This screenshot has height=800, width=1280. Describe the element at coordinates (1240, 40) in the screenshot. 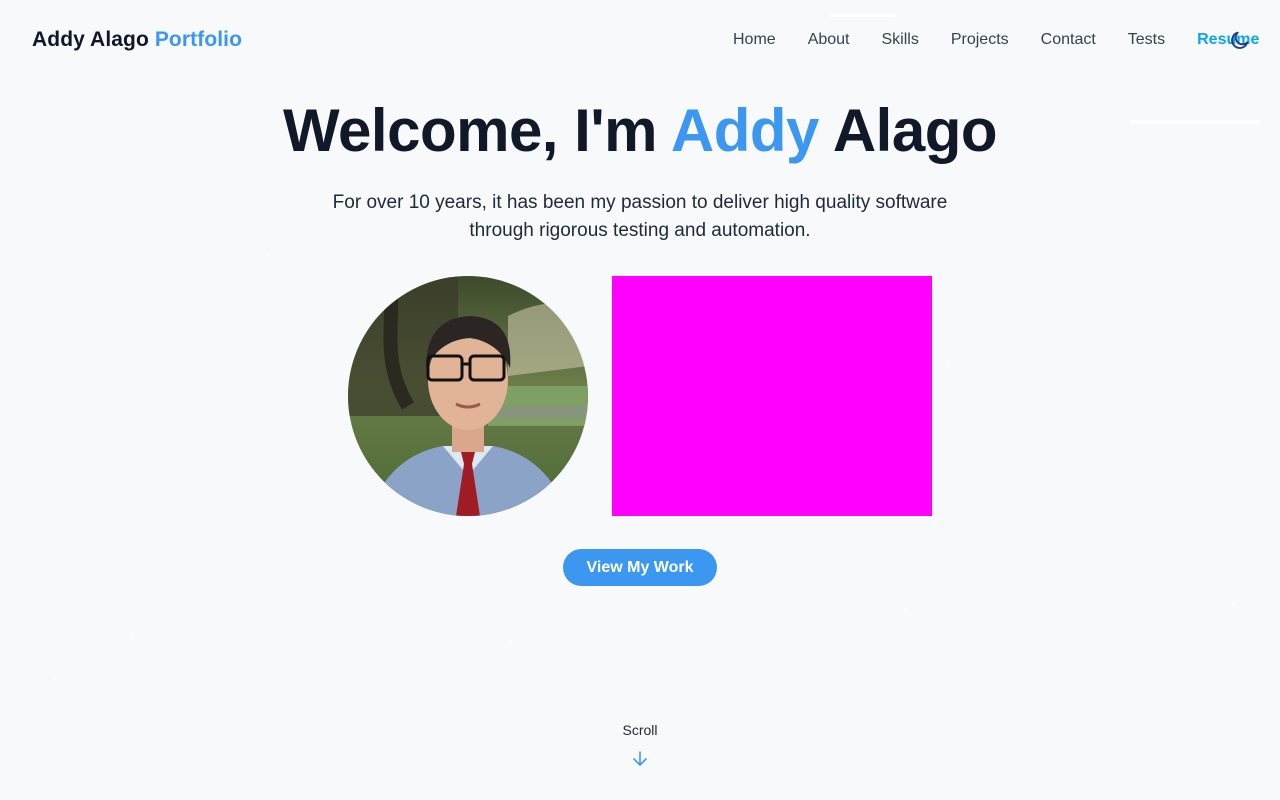

I see `moon-icon` at that location.